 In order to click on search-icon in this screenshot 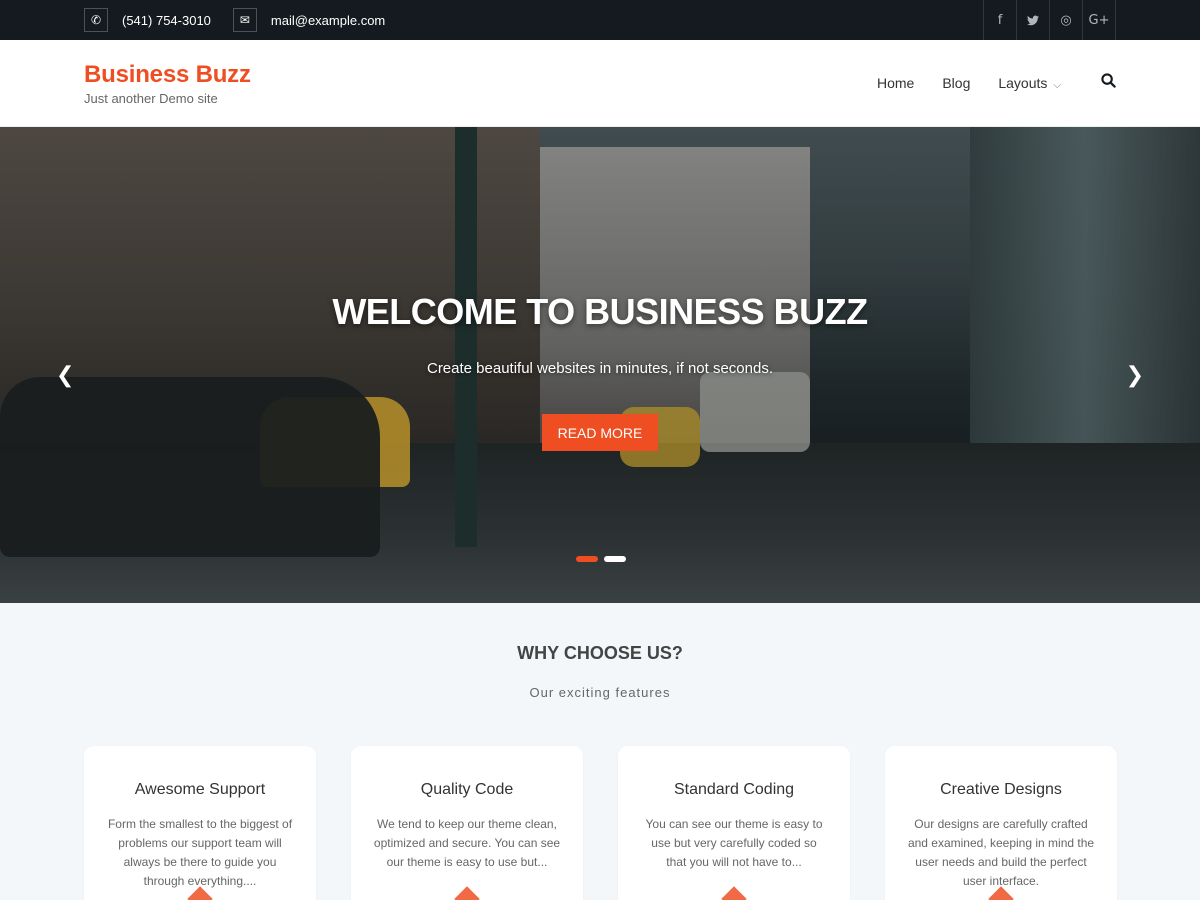, I will do `click(1108, 83)`.